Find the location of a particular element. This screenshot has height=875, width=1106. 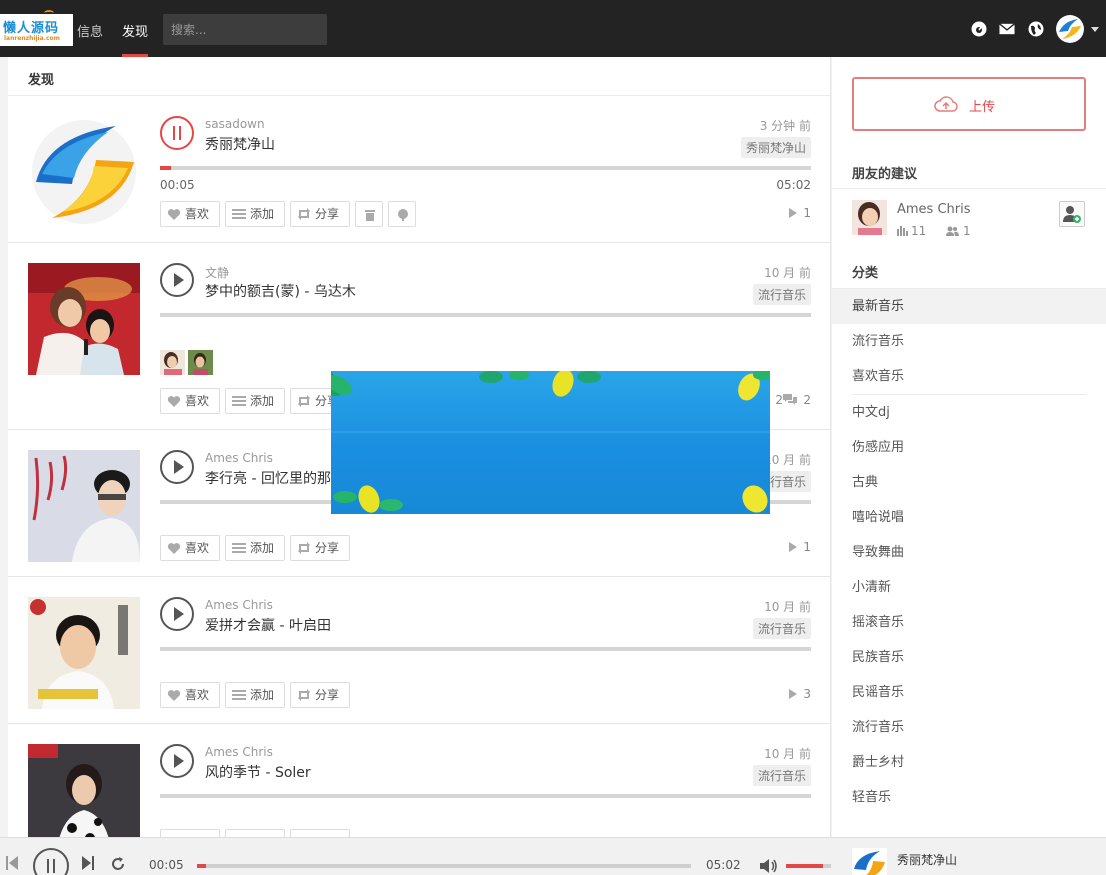

category-item: 伤感应用 is located at coordinates (969, 447).